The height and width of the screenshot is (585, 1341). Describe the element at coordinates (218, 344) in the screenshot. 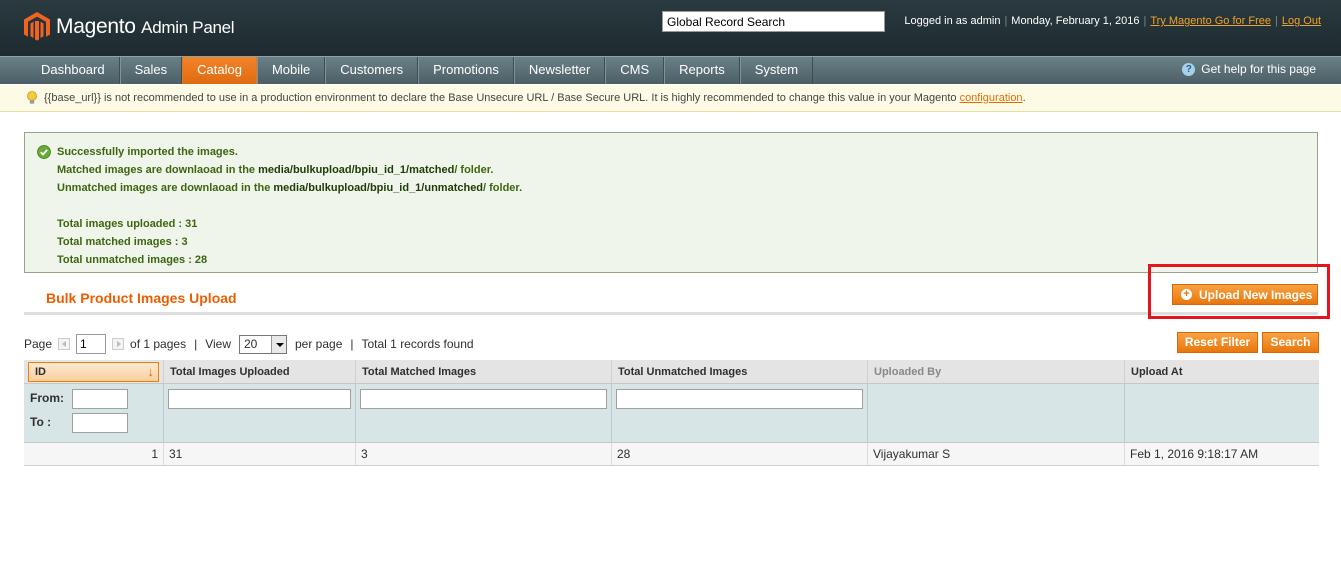

I see `view-label: View` at that location.